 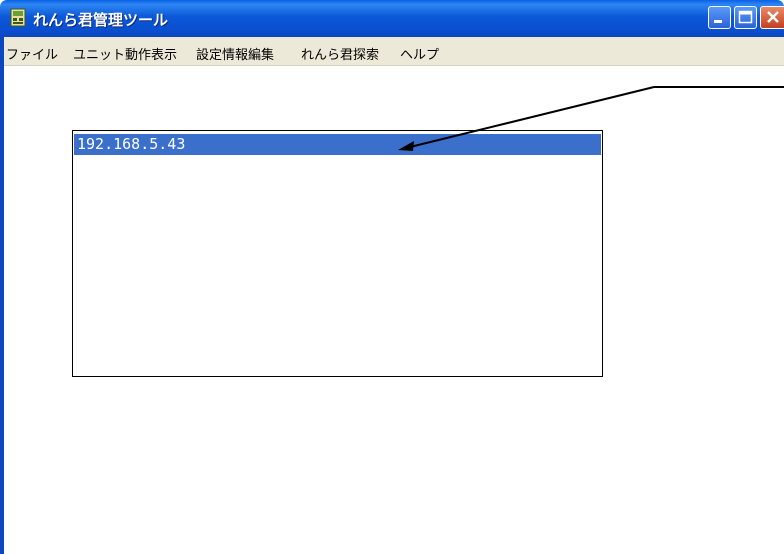 What do you see at coordinates (718, 21) in the screenshot?
I see `minimize-icon` at bounding box center [718, 21].